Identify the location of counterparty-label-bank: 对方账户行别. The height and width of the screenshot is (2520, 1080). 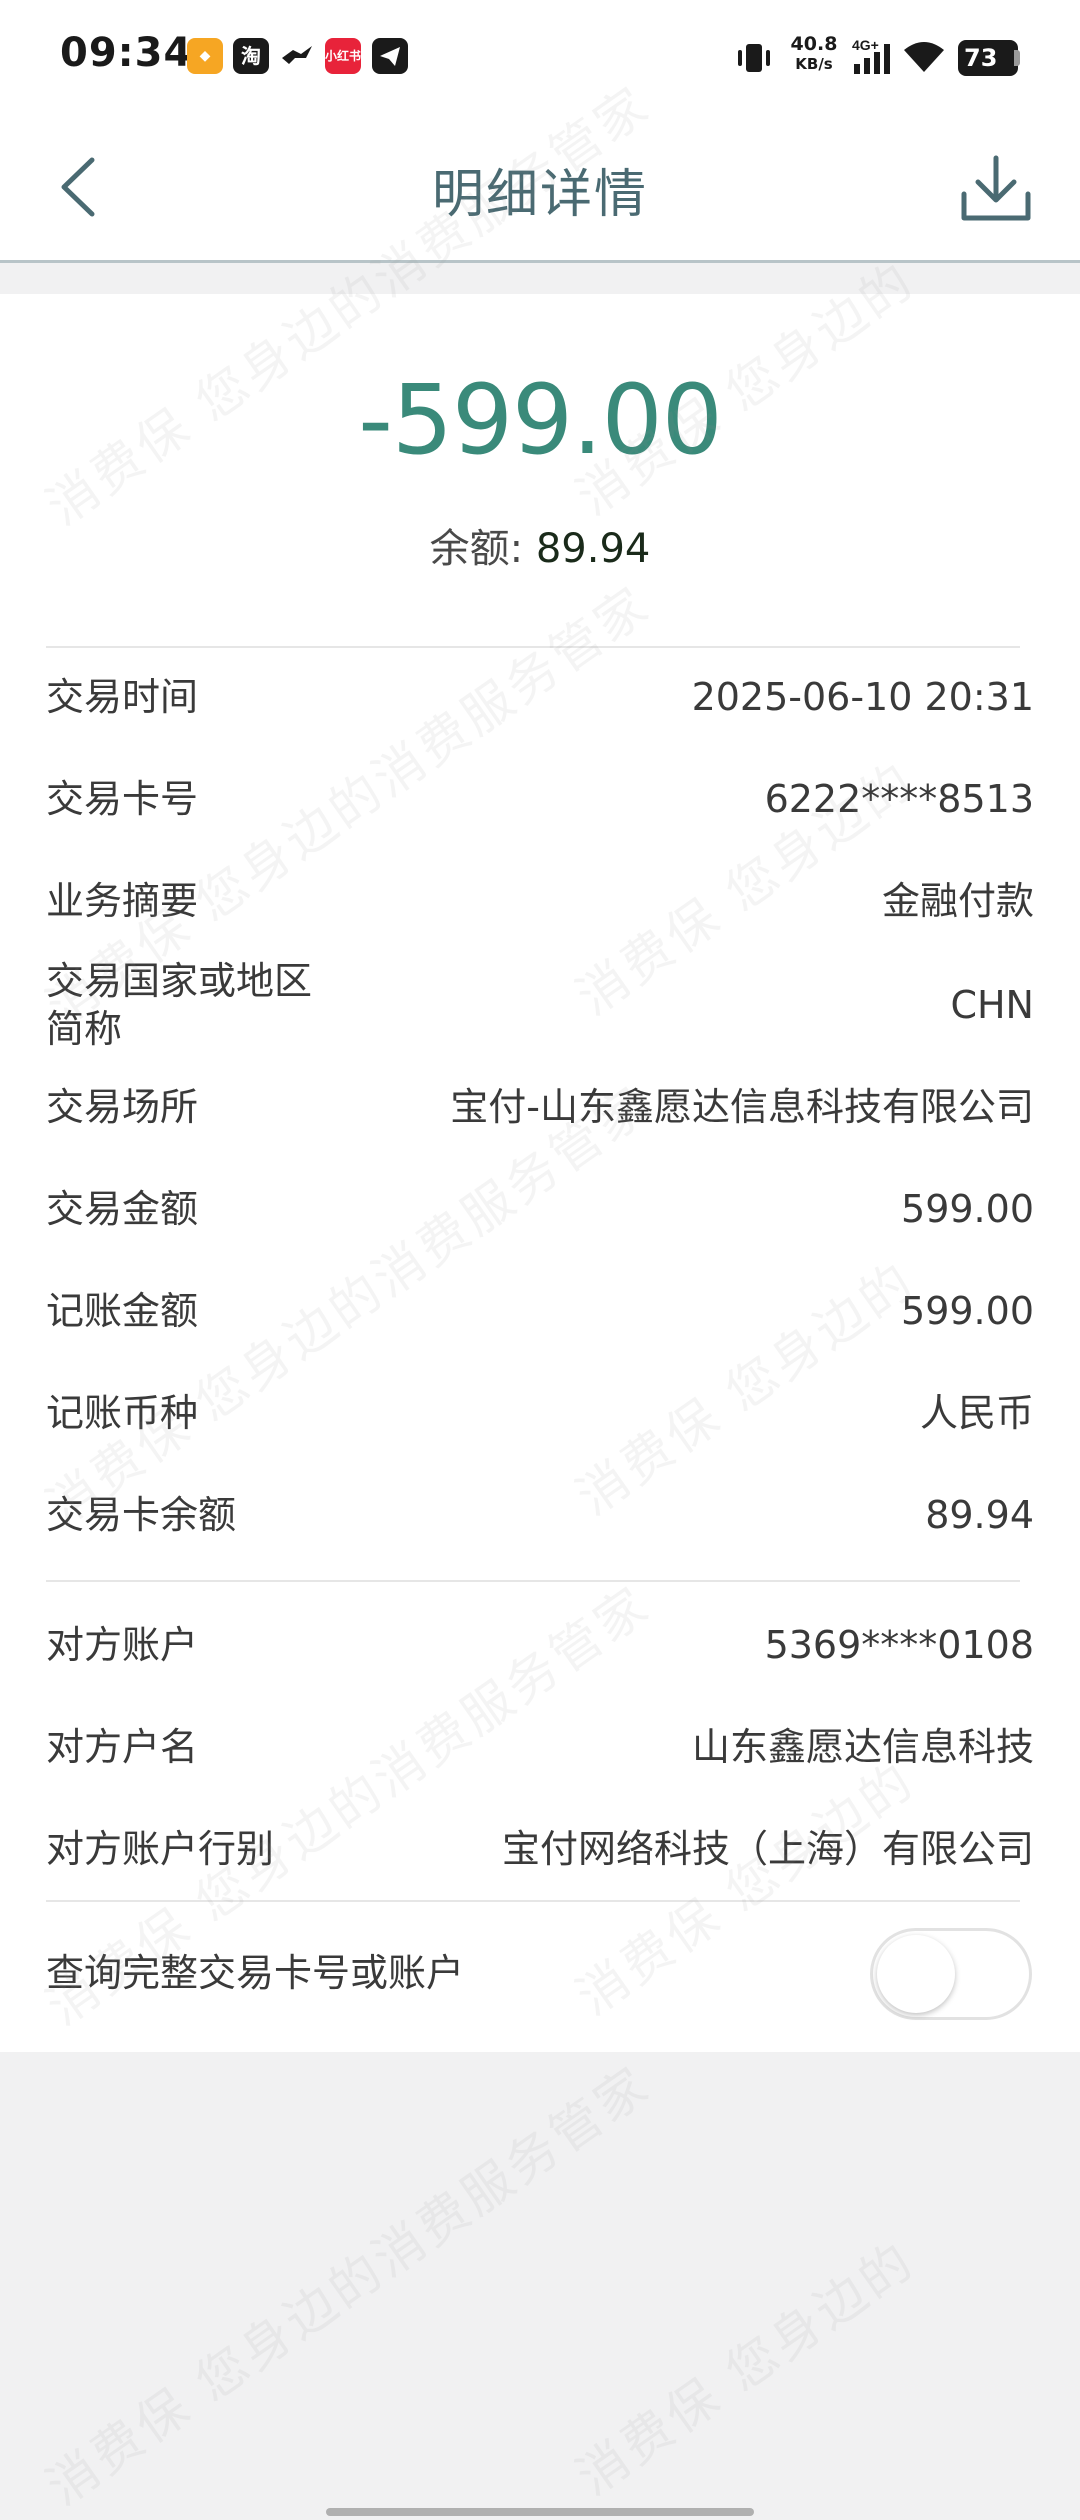
(160, 1849).